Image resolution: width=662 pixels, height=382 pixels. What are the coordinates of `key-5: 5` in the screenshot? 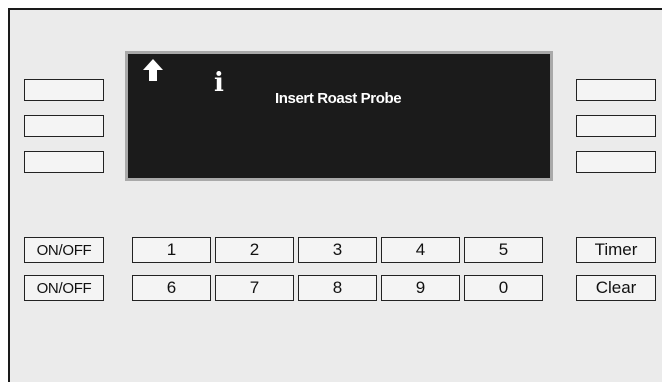 It's located at (503, 250).